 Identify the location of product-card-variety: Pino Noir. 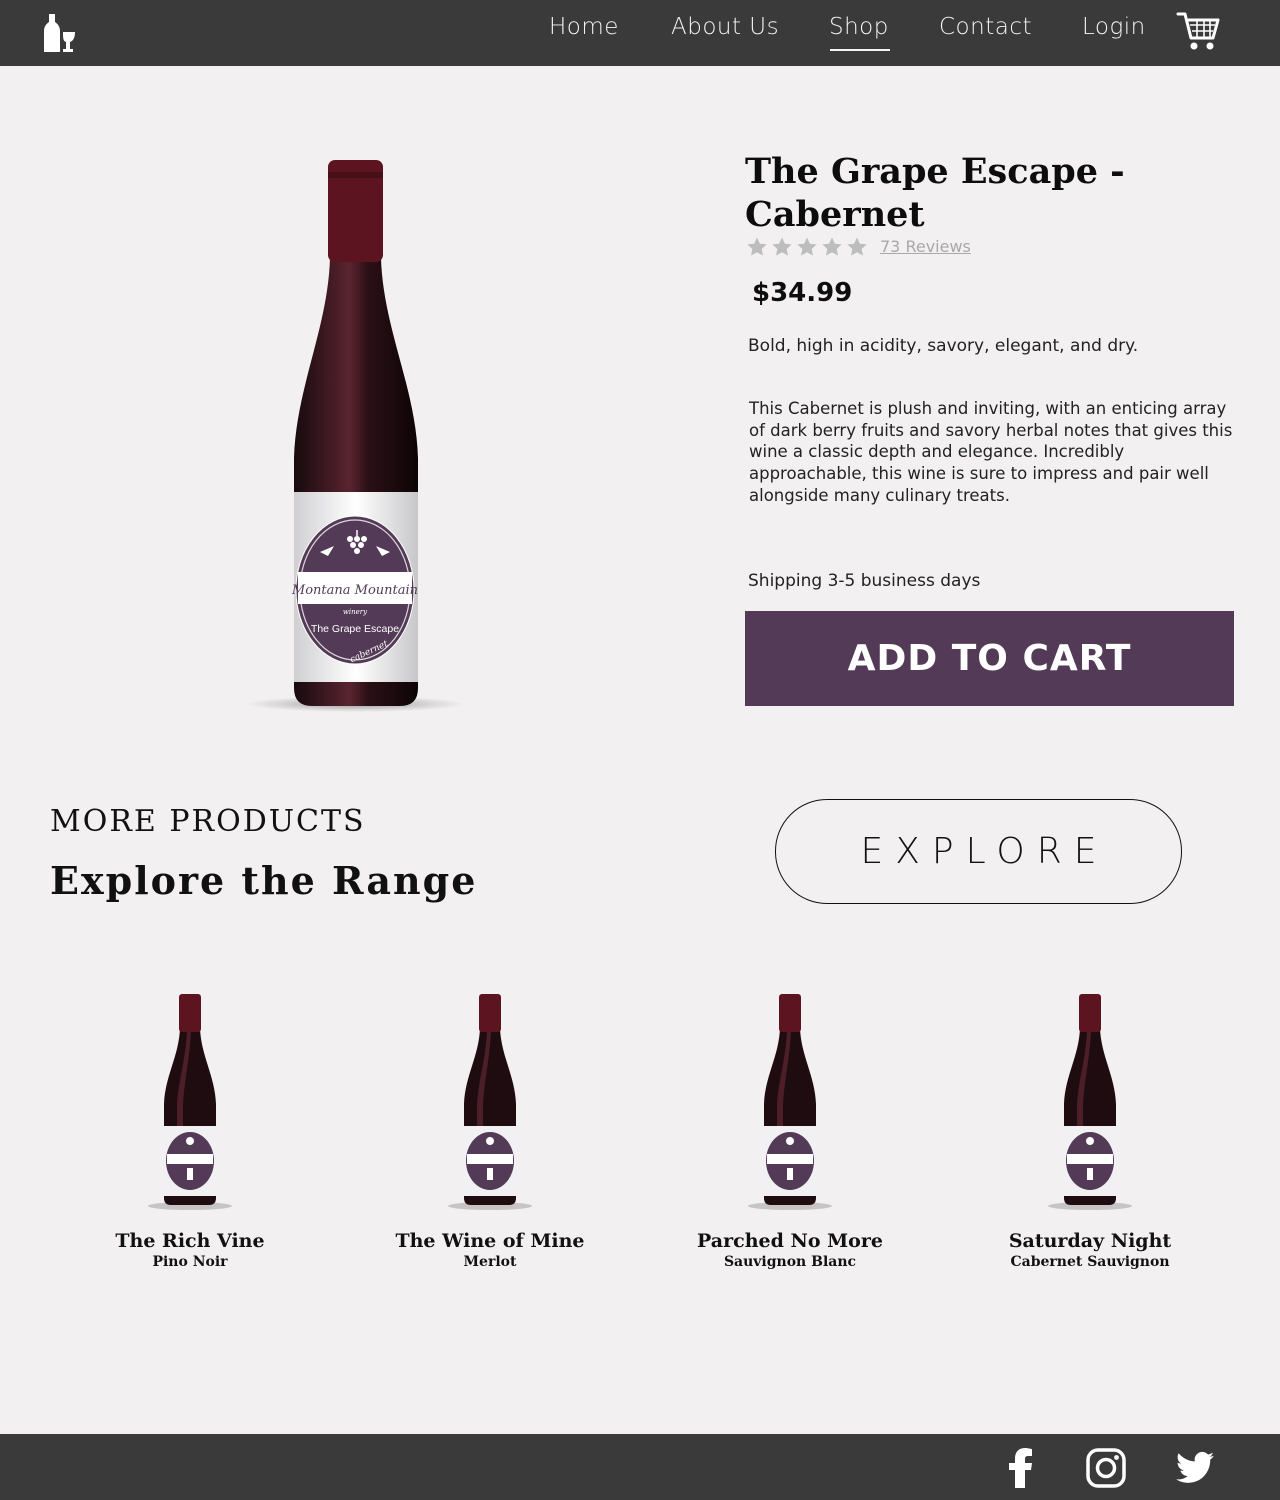
(190, 1262).